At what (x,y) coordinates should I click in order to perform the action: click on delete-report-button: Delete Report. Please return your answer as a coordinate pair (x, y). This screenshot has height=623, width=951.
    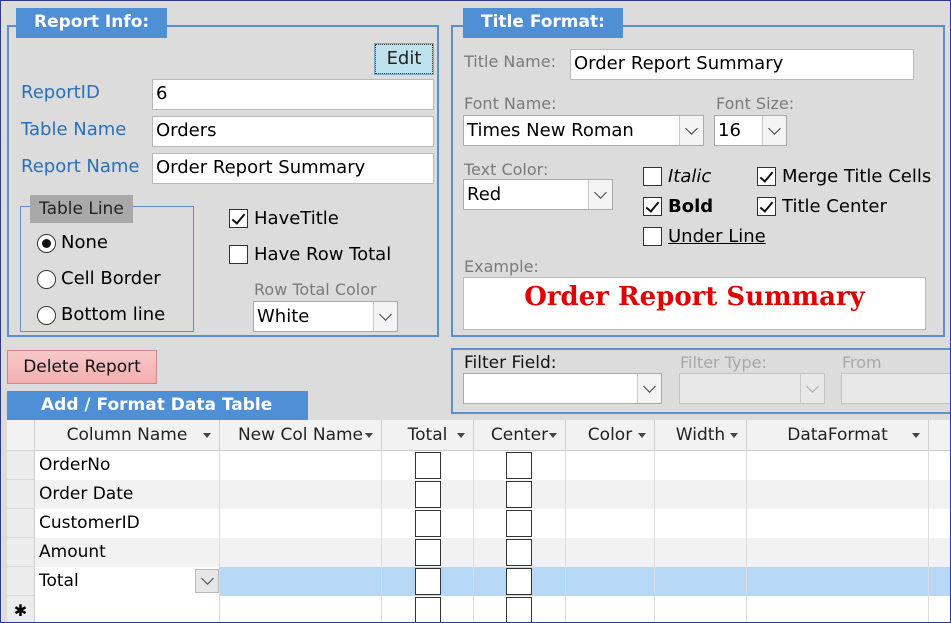
    Looking at the image, I should click on (82, 367).